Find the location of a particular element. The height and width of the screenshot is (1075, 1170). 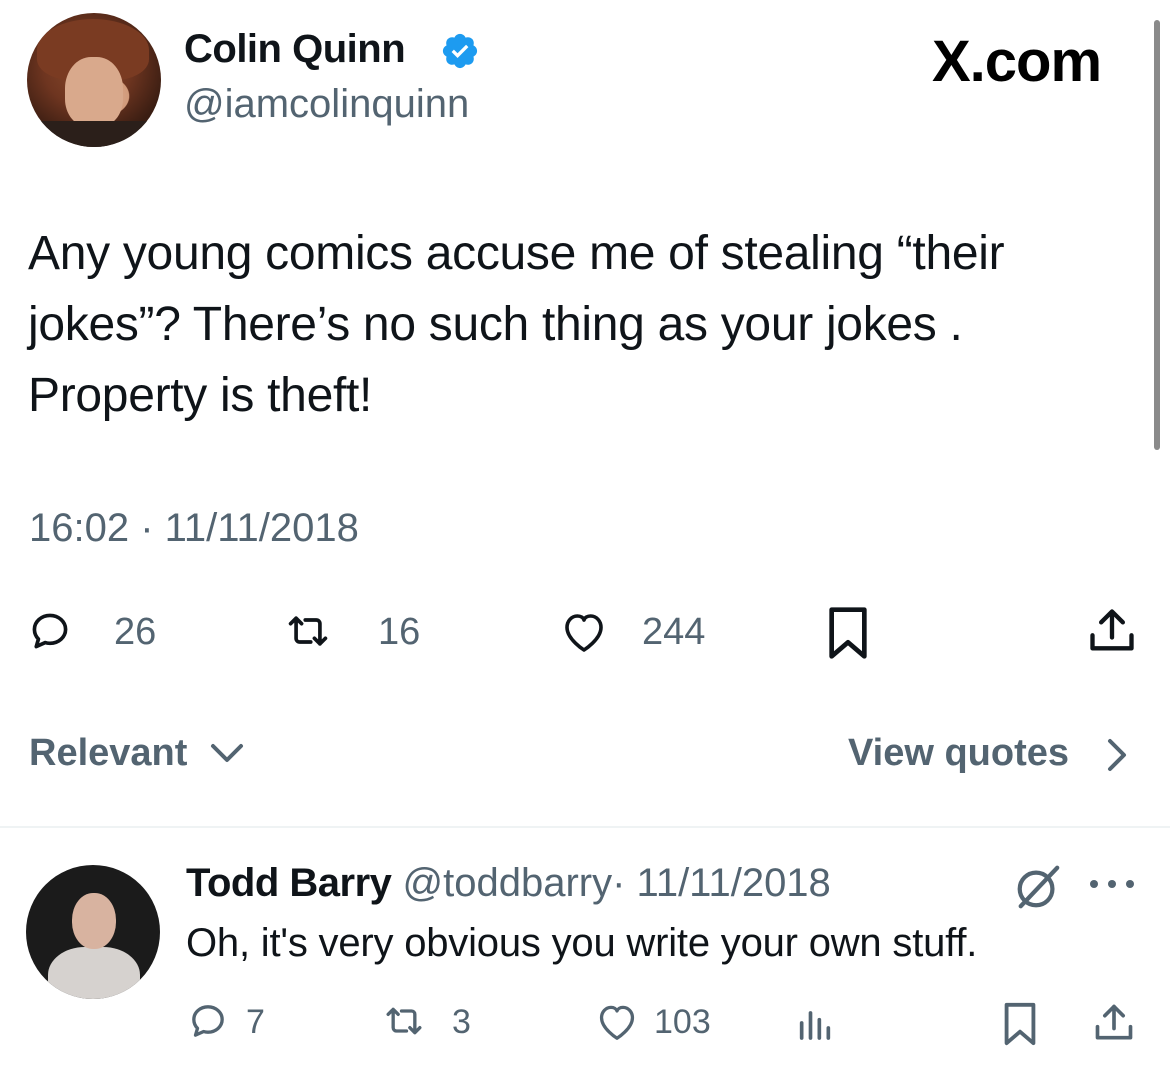

reply-like-count: 103 is located at coordinates (682, 1022).